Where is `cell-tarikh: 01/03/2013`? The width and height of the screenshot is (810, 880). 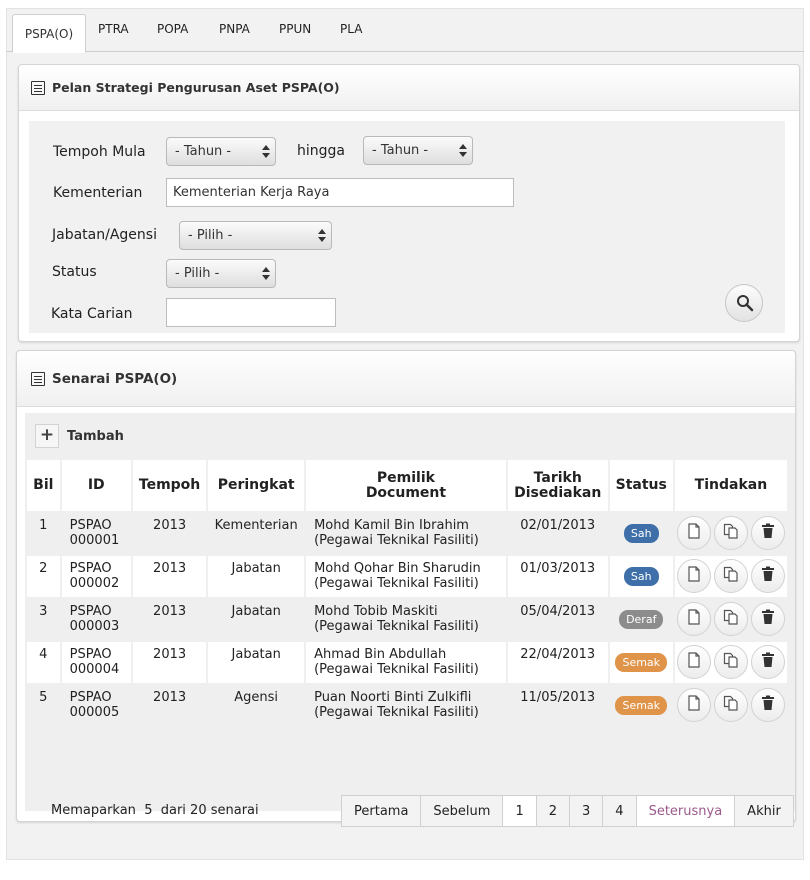 cell-tarikh: 01/03/2013 is located at coordinates (557, 576).